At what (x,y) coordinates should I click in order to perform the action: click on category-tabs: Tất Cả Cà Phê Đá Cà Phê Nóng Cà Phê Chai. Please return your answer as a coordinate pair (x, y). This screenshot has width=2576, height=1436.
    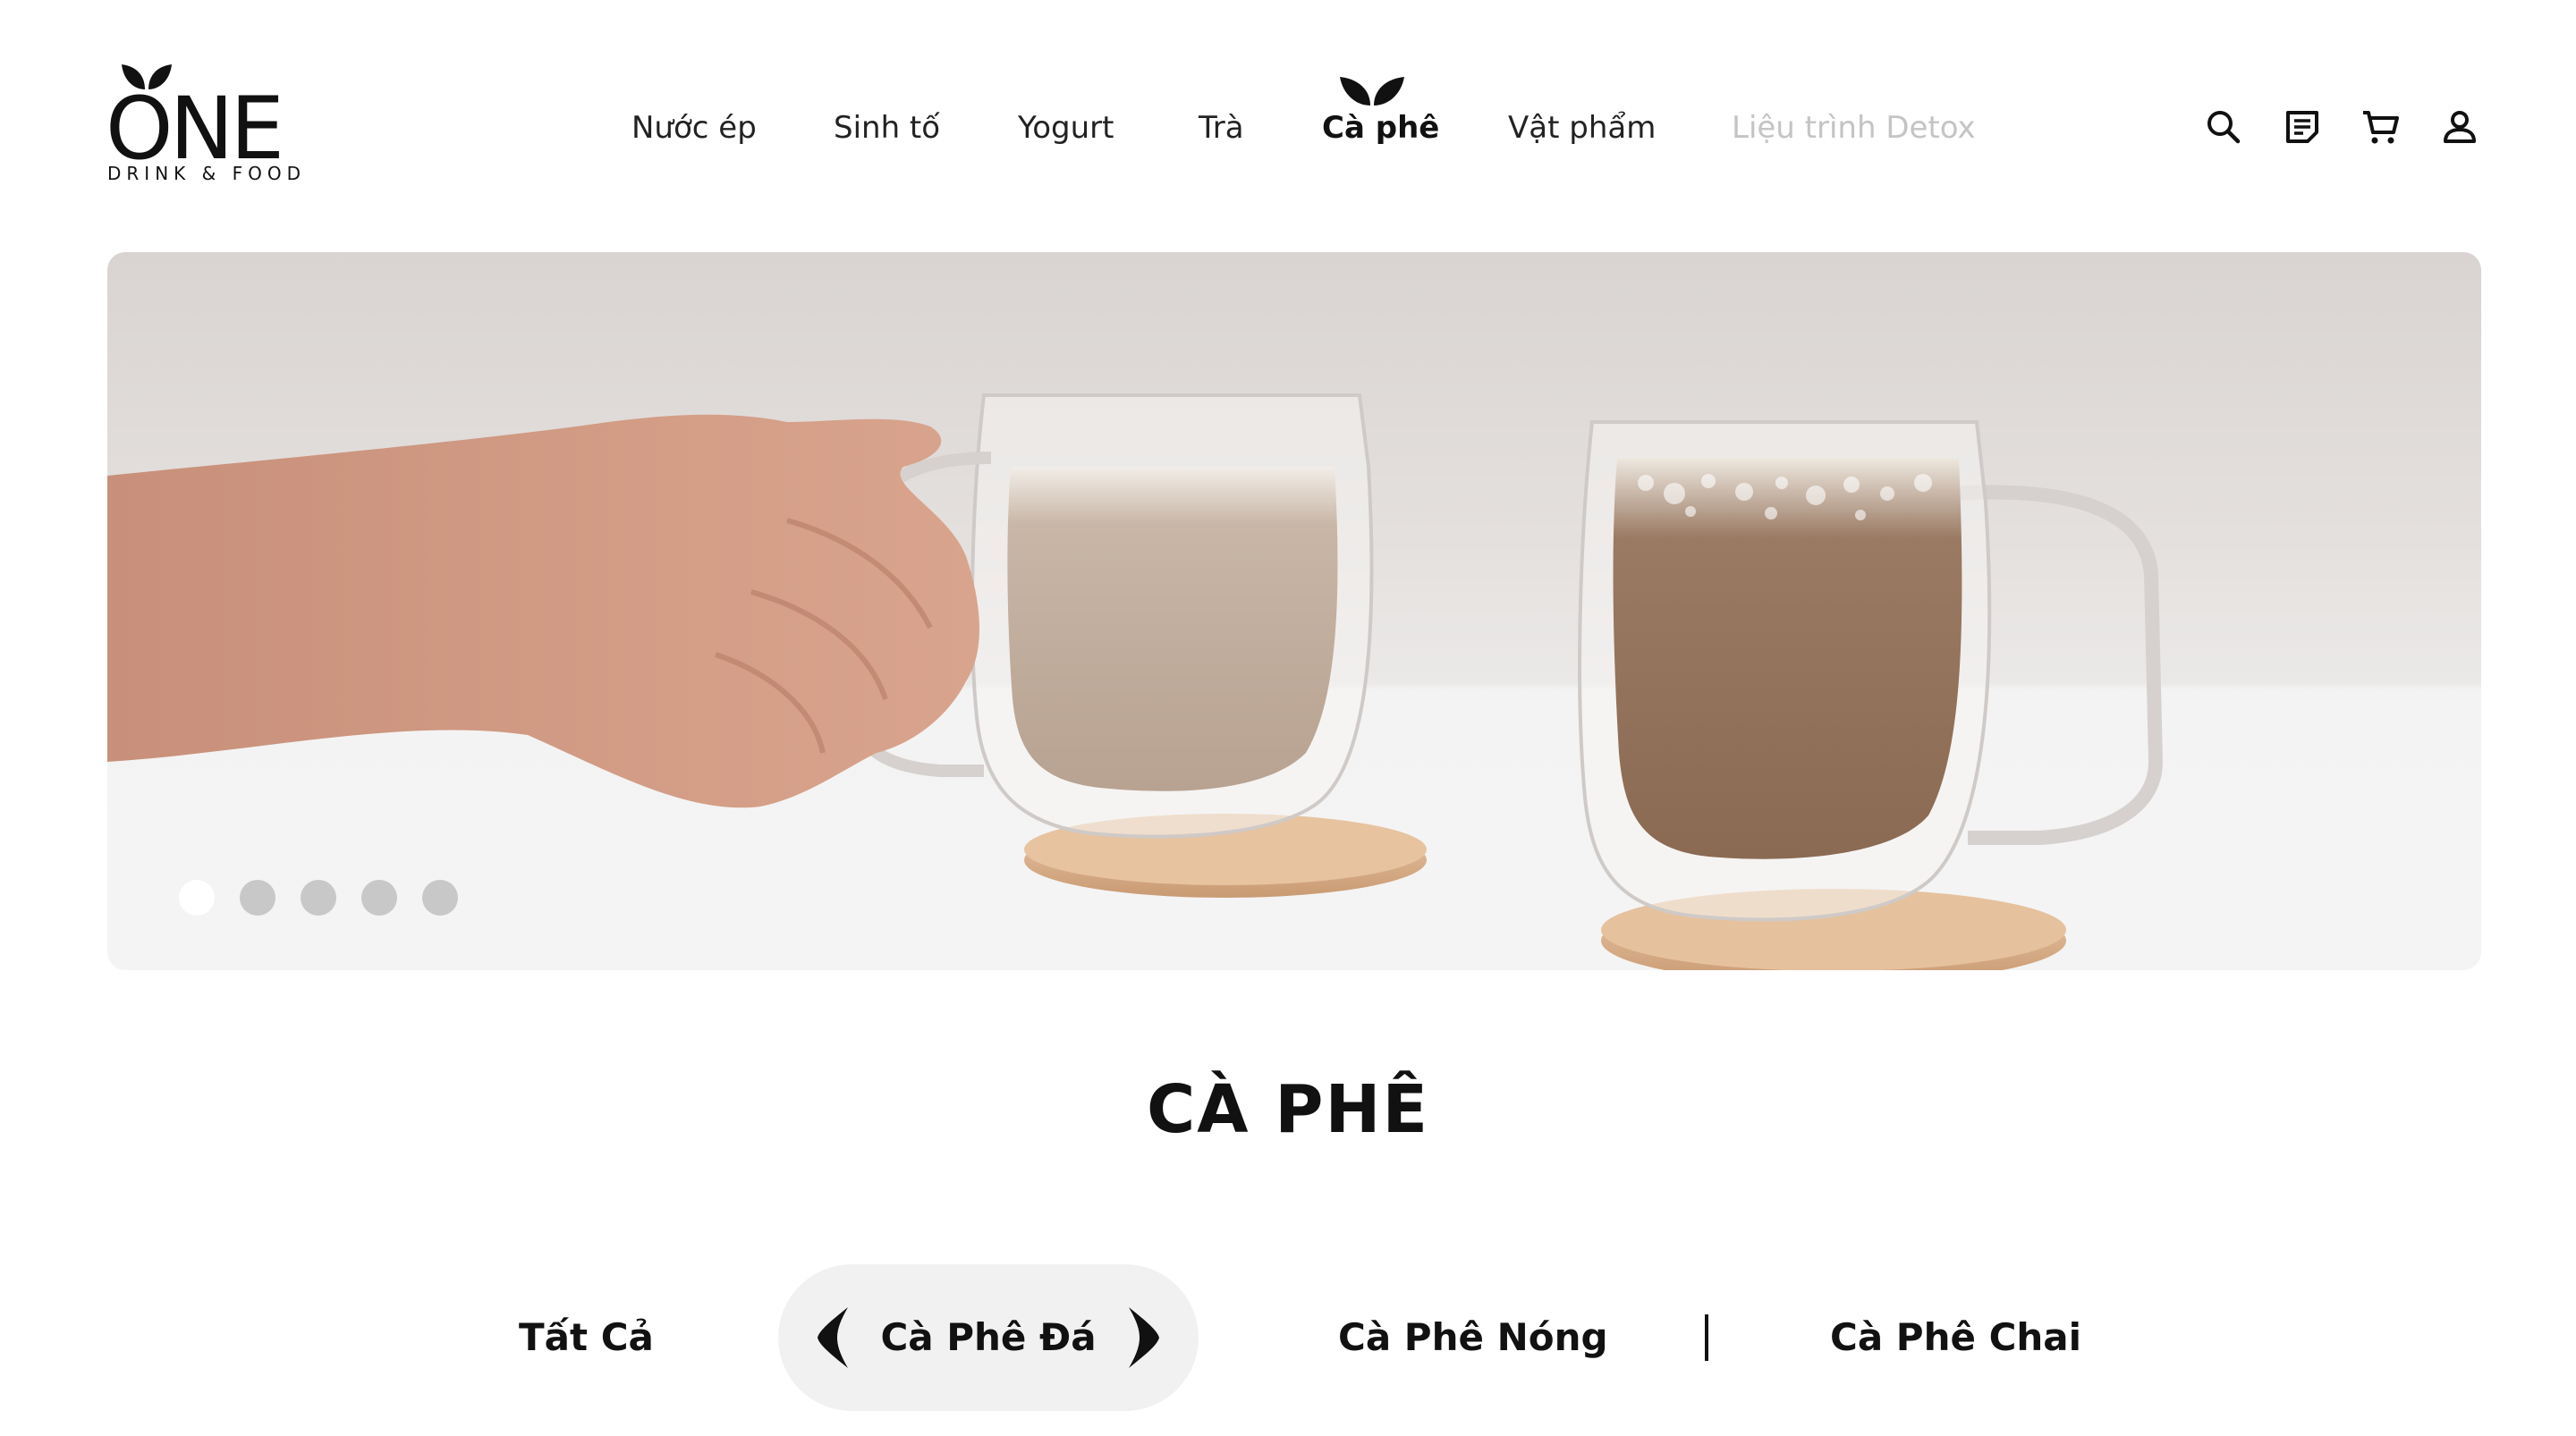
    Looking at the image, I should click on (1288, 1337).